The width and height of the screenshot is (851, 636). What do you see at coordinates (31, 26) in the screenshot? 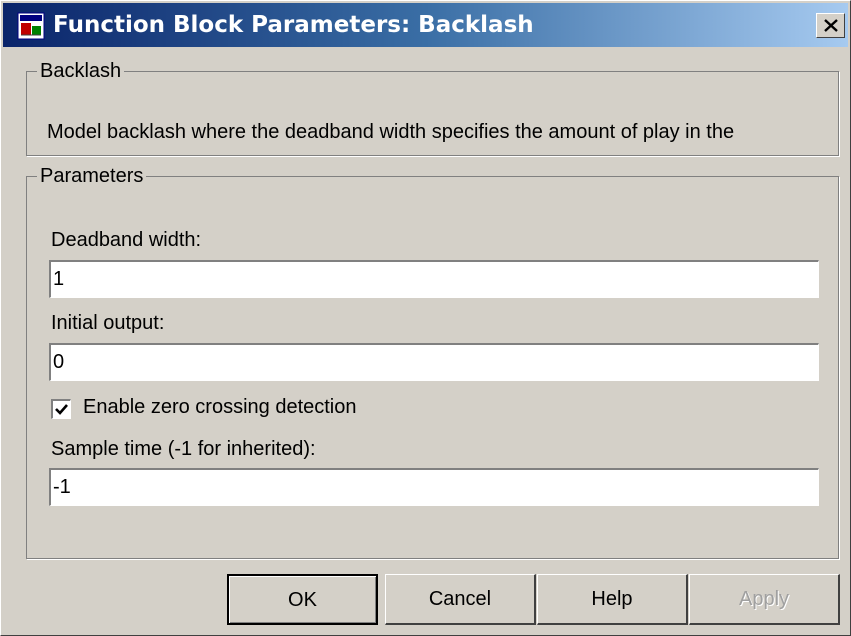
I see `simulink-block-icon` at bounding box center [31, 26].